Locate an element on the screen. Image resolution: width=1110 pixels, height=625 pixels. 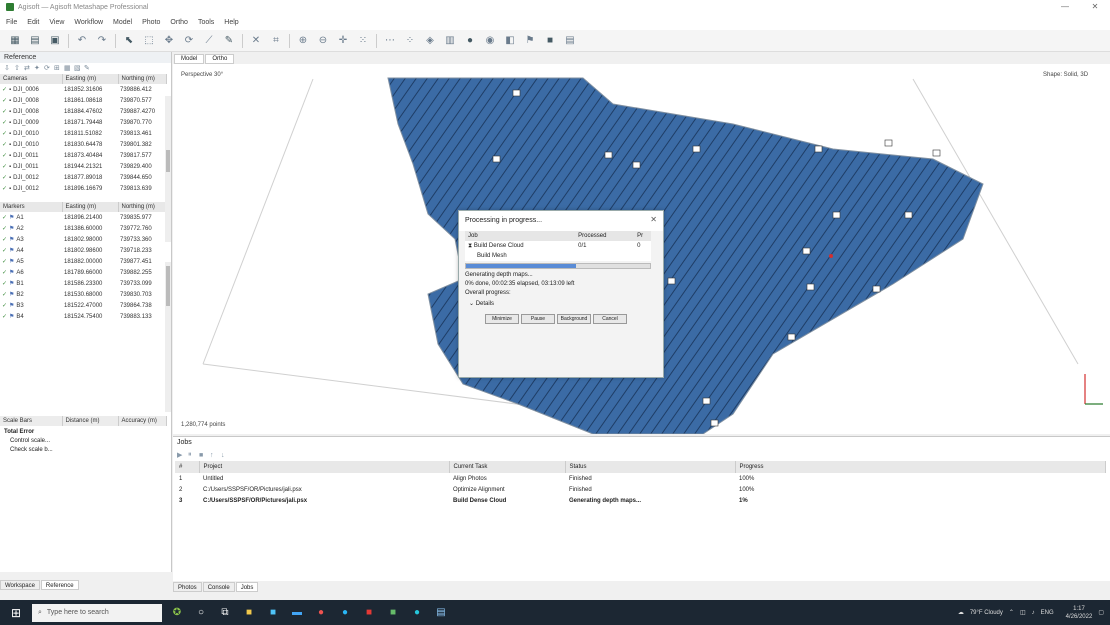
model-icon: ● is located at coordinates (470, 41).